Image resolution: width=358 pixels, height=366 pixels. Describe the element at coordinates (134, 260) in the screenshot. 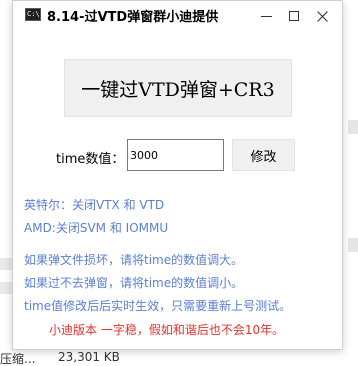

I see `file-corrupt-tip: 如果弹文件损坏，请将time的数值调大。` at that location.